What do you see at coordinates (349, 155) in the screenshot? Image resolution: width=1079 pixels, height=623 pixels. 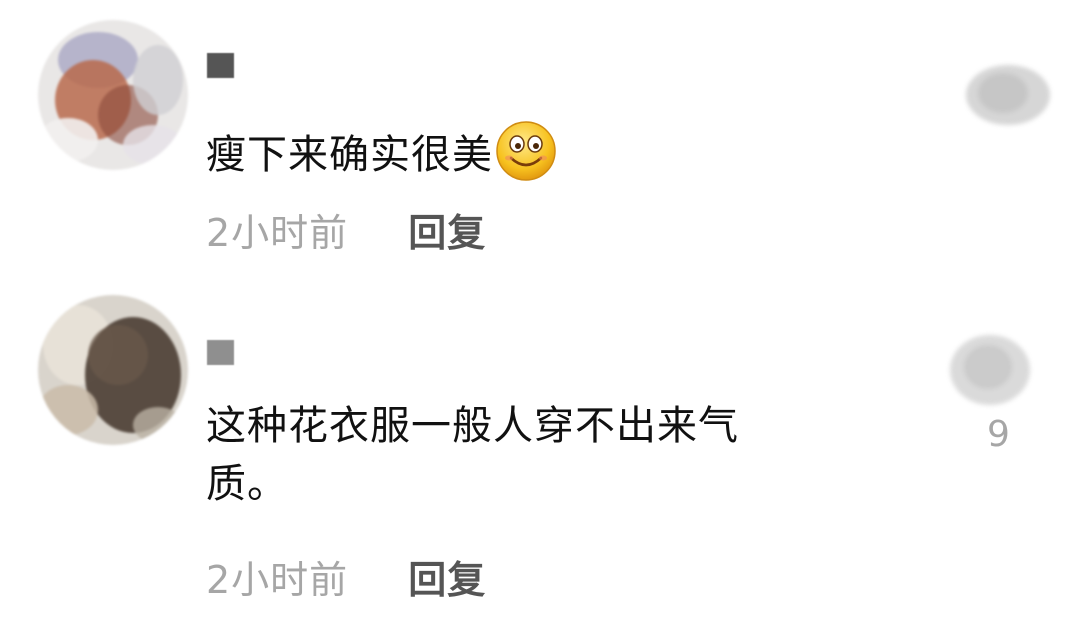 I see `comment-text-content: 瘦下来确实很美` at bounding box center [349, 155].